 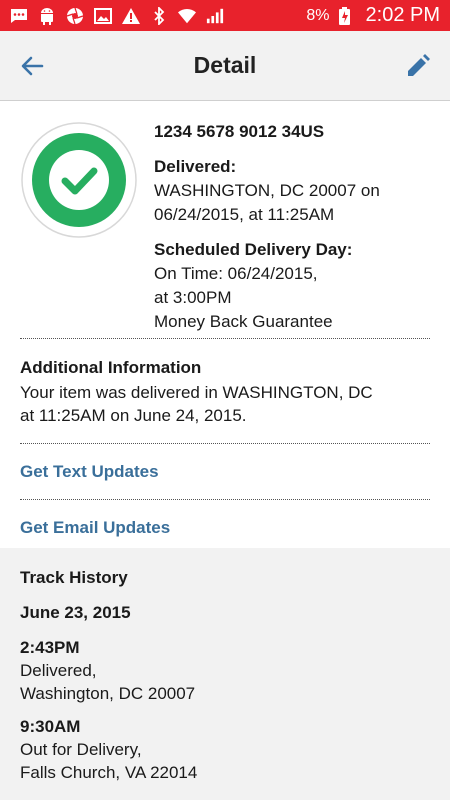 What do you see at coordinates (74, 577) in the screenshot?
I see `track-history-title: Track History` at bounding box center [74, 577].